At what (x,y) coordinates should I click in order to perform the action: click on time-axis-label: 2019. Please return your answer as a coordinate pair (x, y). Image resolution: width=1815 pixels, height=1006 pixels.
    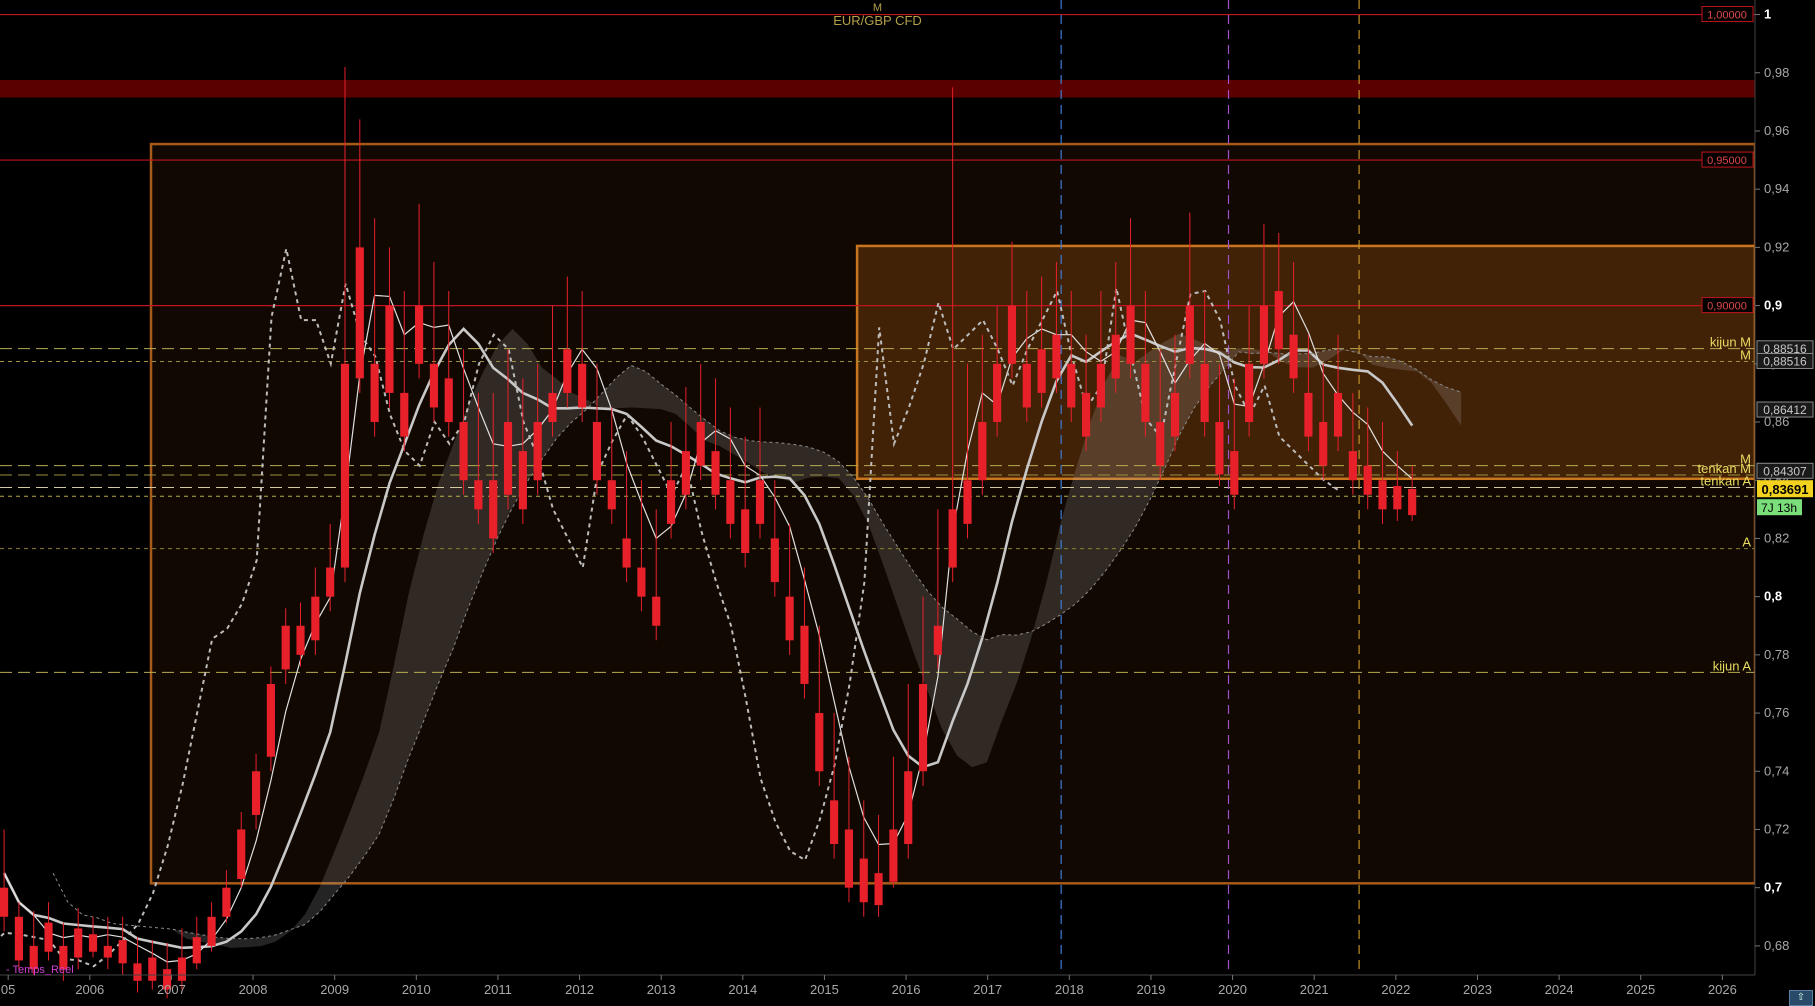
    Looking at the image, I should click on (1150, 989).